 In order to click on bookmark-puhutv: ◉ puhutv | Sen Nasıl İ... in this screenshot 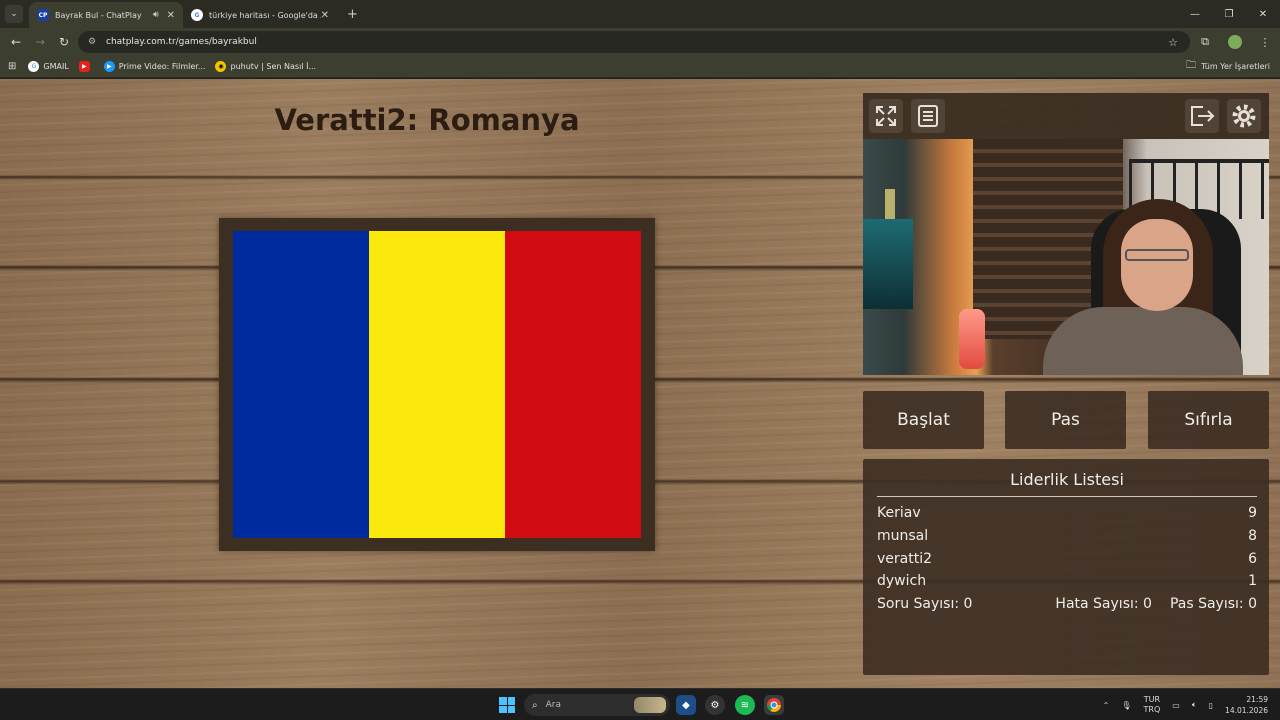, I will do `click(265, 66)`.